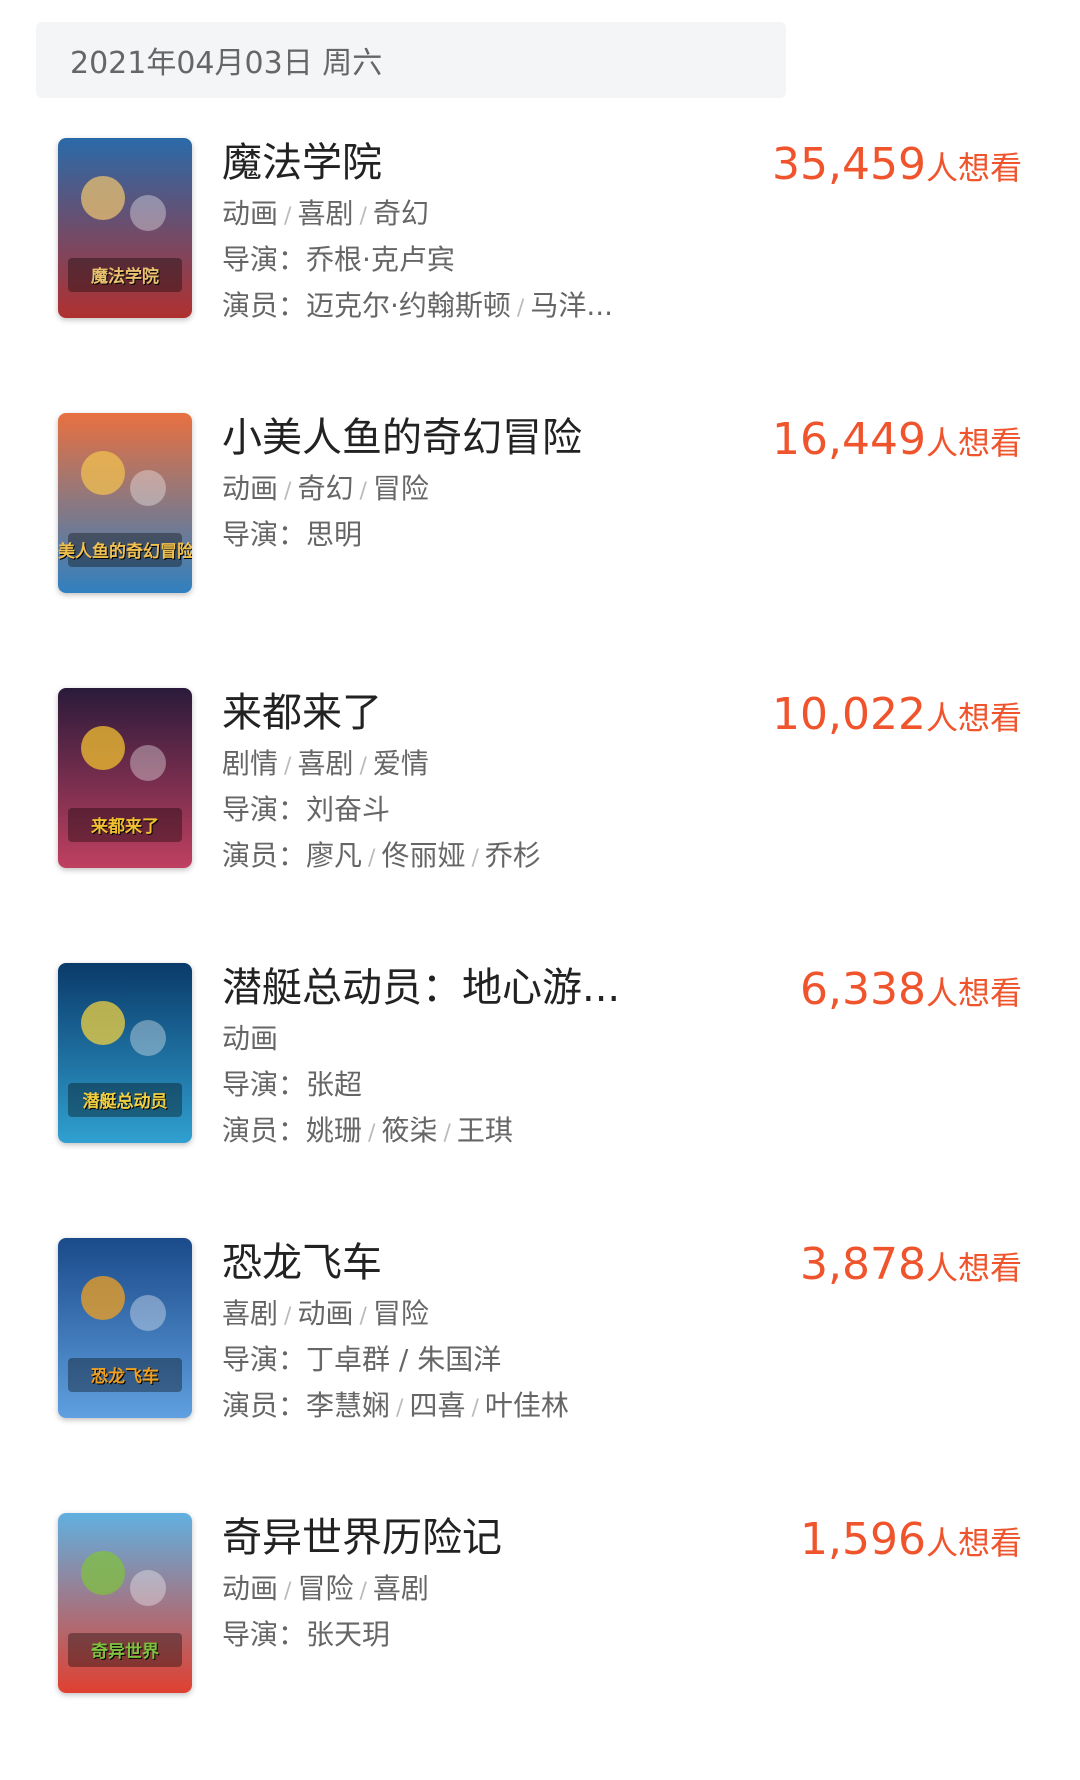 Image resolution: width=1080 pixels, height=1780 pixels. Describe the element at coordinates (125, 827) in the screenshot. I see `poster-title-text: 来都来了` at that location.